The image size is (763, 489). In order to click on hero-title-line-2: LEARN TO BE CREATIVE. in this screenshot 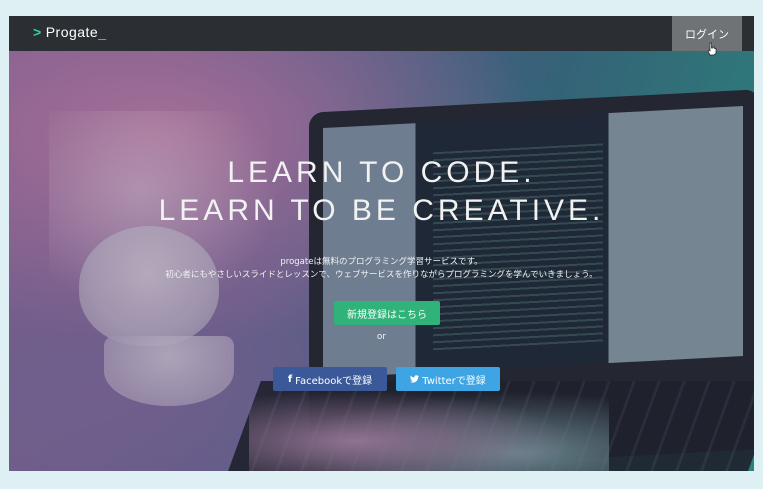, I will do `click(381, 210)`.